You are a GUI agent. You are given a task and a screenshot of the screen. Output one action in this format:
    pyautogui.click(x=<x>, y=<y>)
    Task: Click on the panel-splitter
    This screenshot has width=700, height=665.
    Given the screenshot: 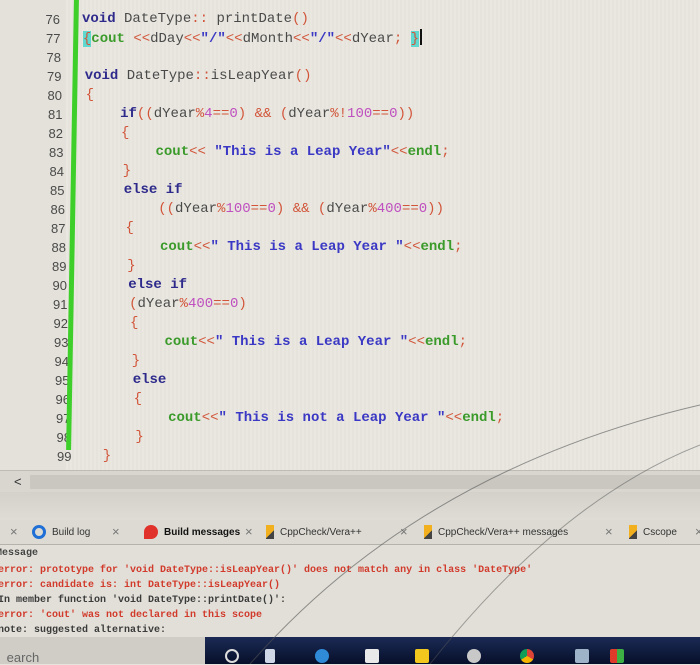 What is the action you would take?
    pyautogui.click(x=350, y=506)
    